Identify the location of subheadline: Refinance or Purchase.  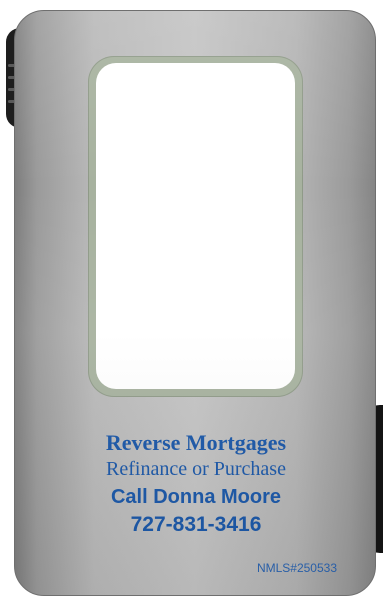
(196, 469).